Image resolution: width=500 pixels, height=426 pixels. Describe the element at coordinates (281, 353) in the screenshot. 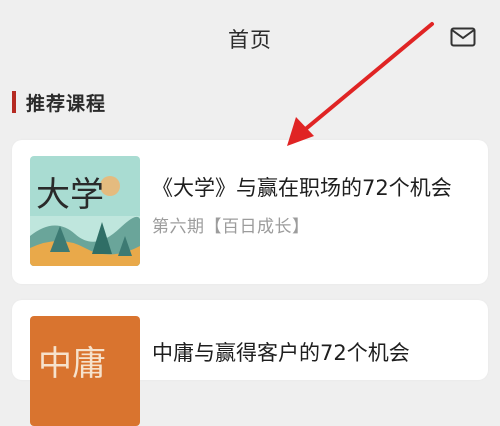

I see `course-title: 中庸与赢得客户的72个机会` at that location.